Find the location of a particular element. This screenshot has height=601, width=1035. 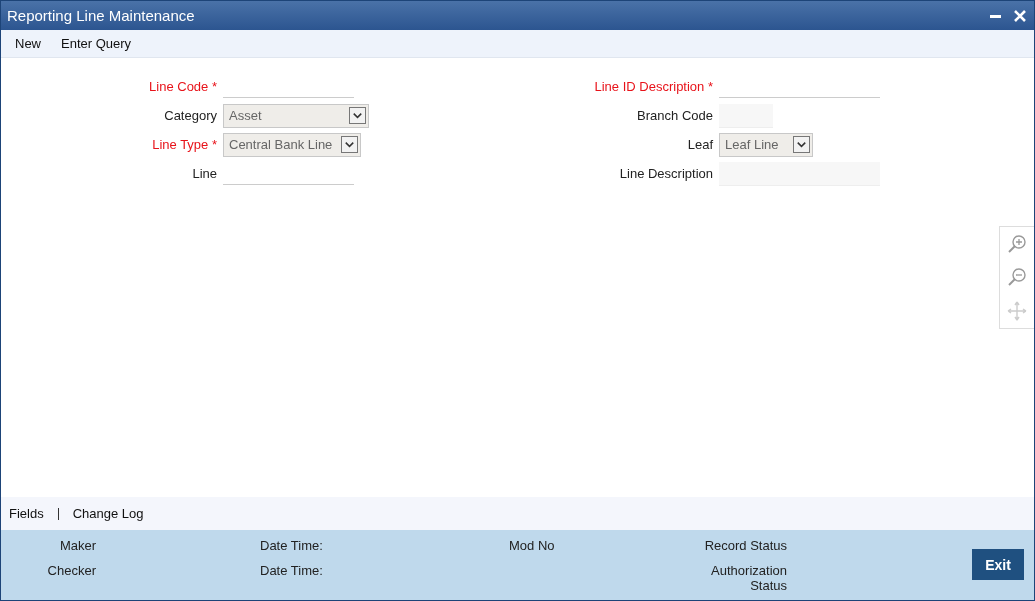

audit-label: Mod No is located at coordinates (532, 545).